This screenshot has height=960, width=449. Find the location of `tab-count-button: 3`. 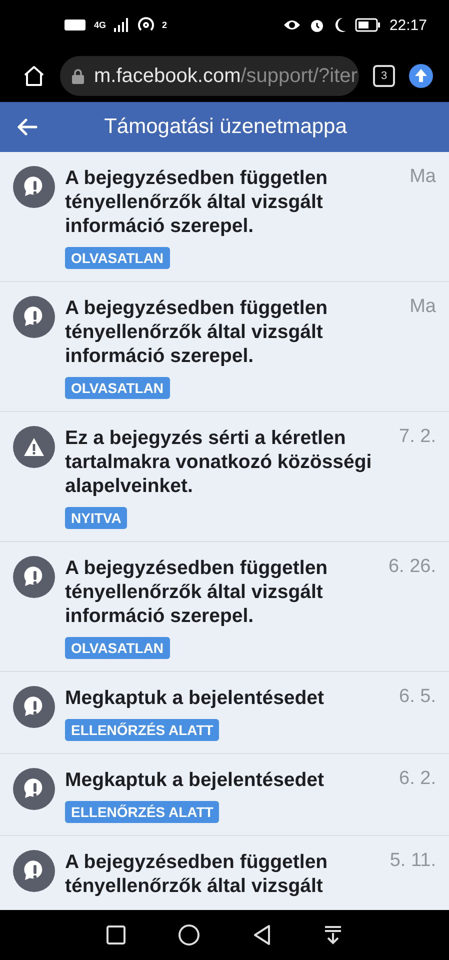

tab-count-button: 3 is located at coordinates (384, 76).